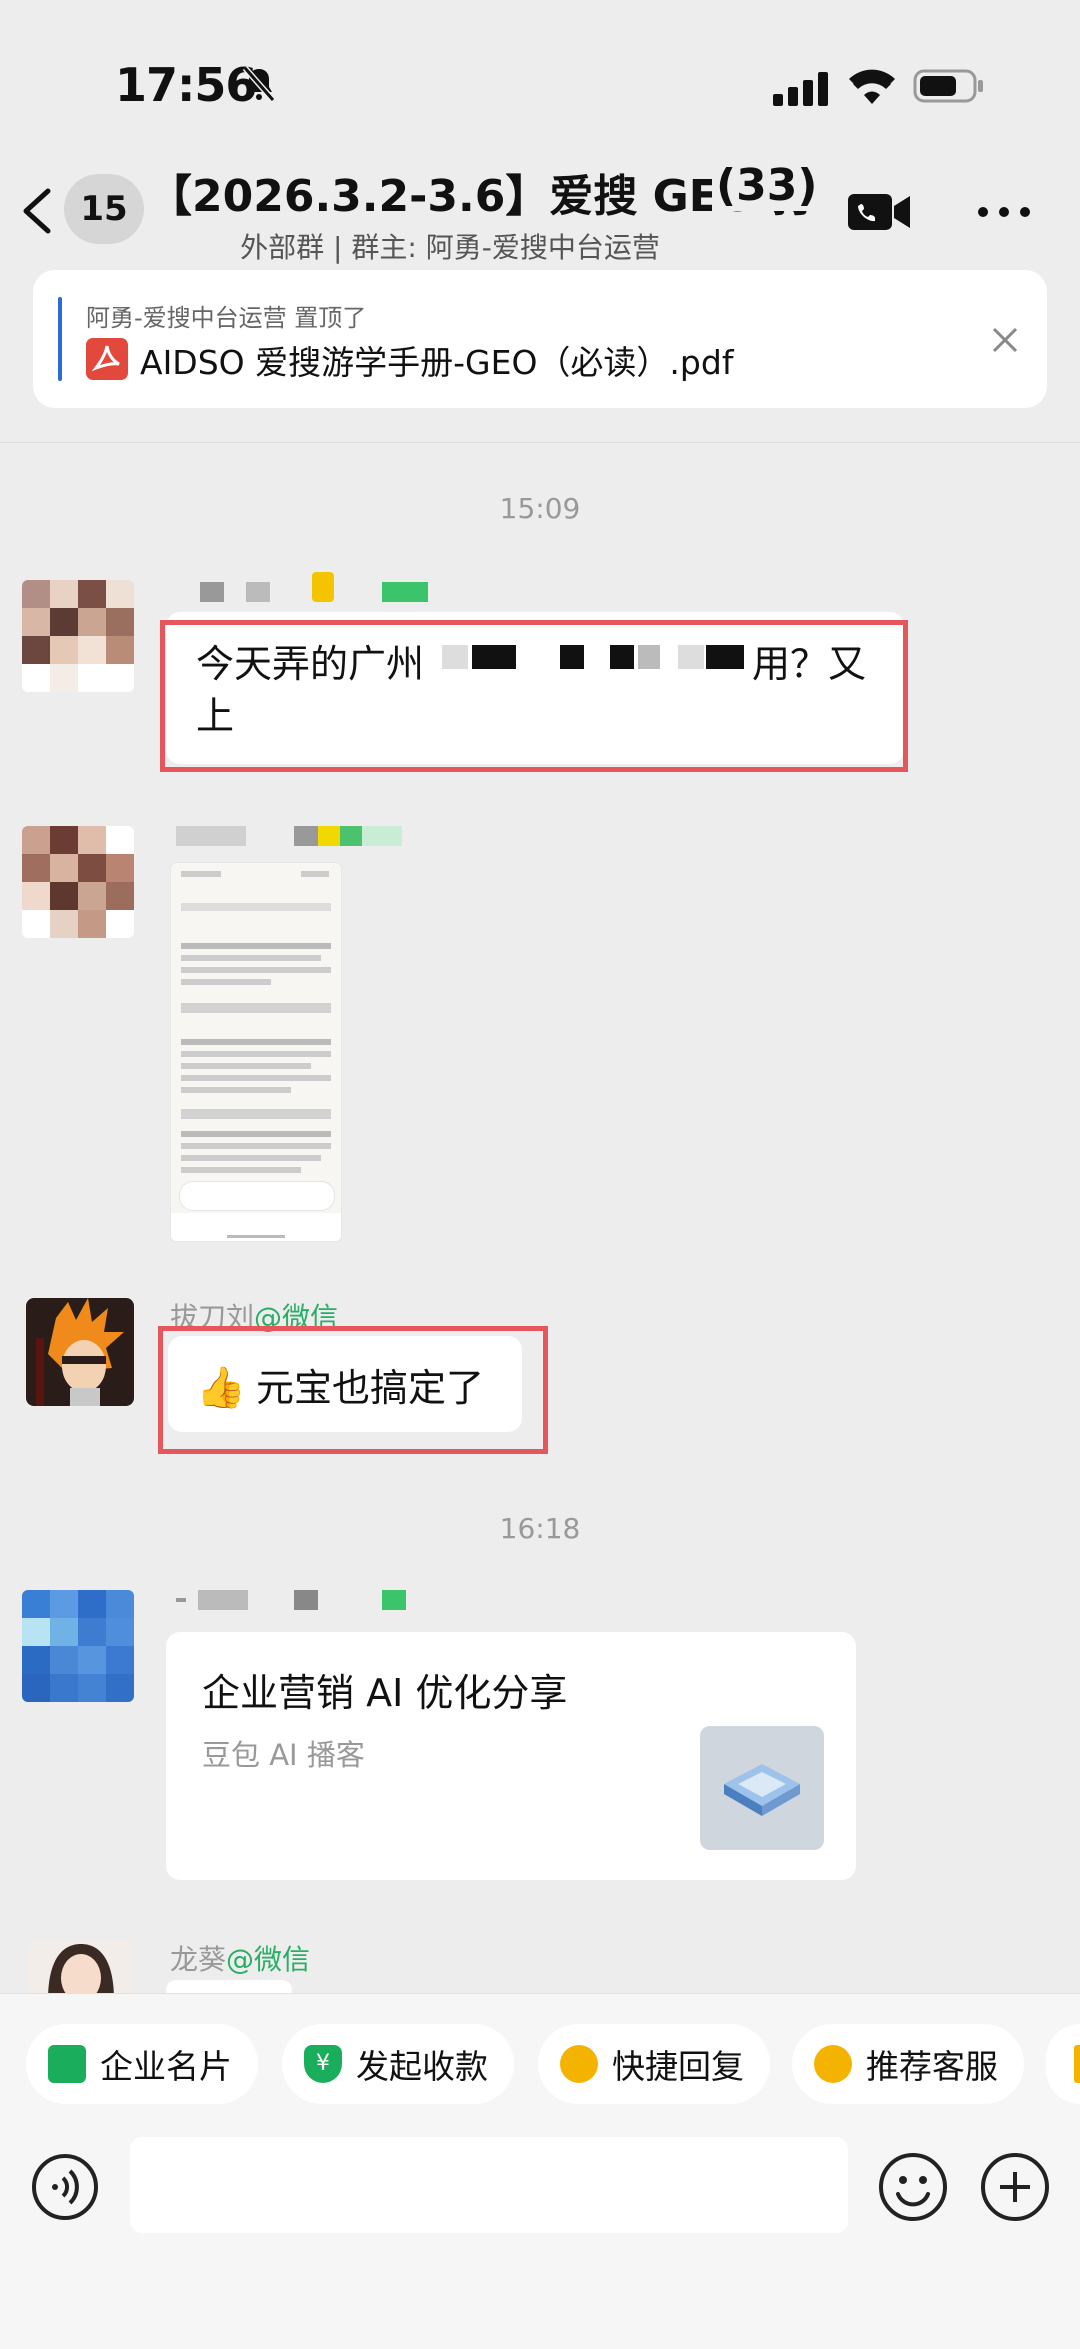 The height and width of the screenshot is (2349, 1080). What do you see at coordinates (268, 1959) in the screenshot?
I see `sender-org-tag: @微信` at bounding box center [268, 1959].